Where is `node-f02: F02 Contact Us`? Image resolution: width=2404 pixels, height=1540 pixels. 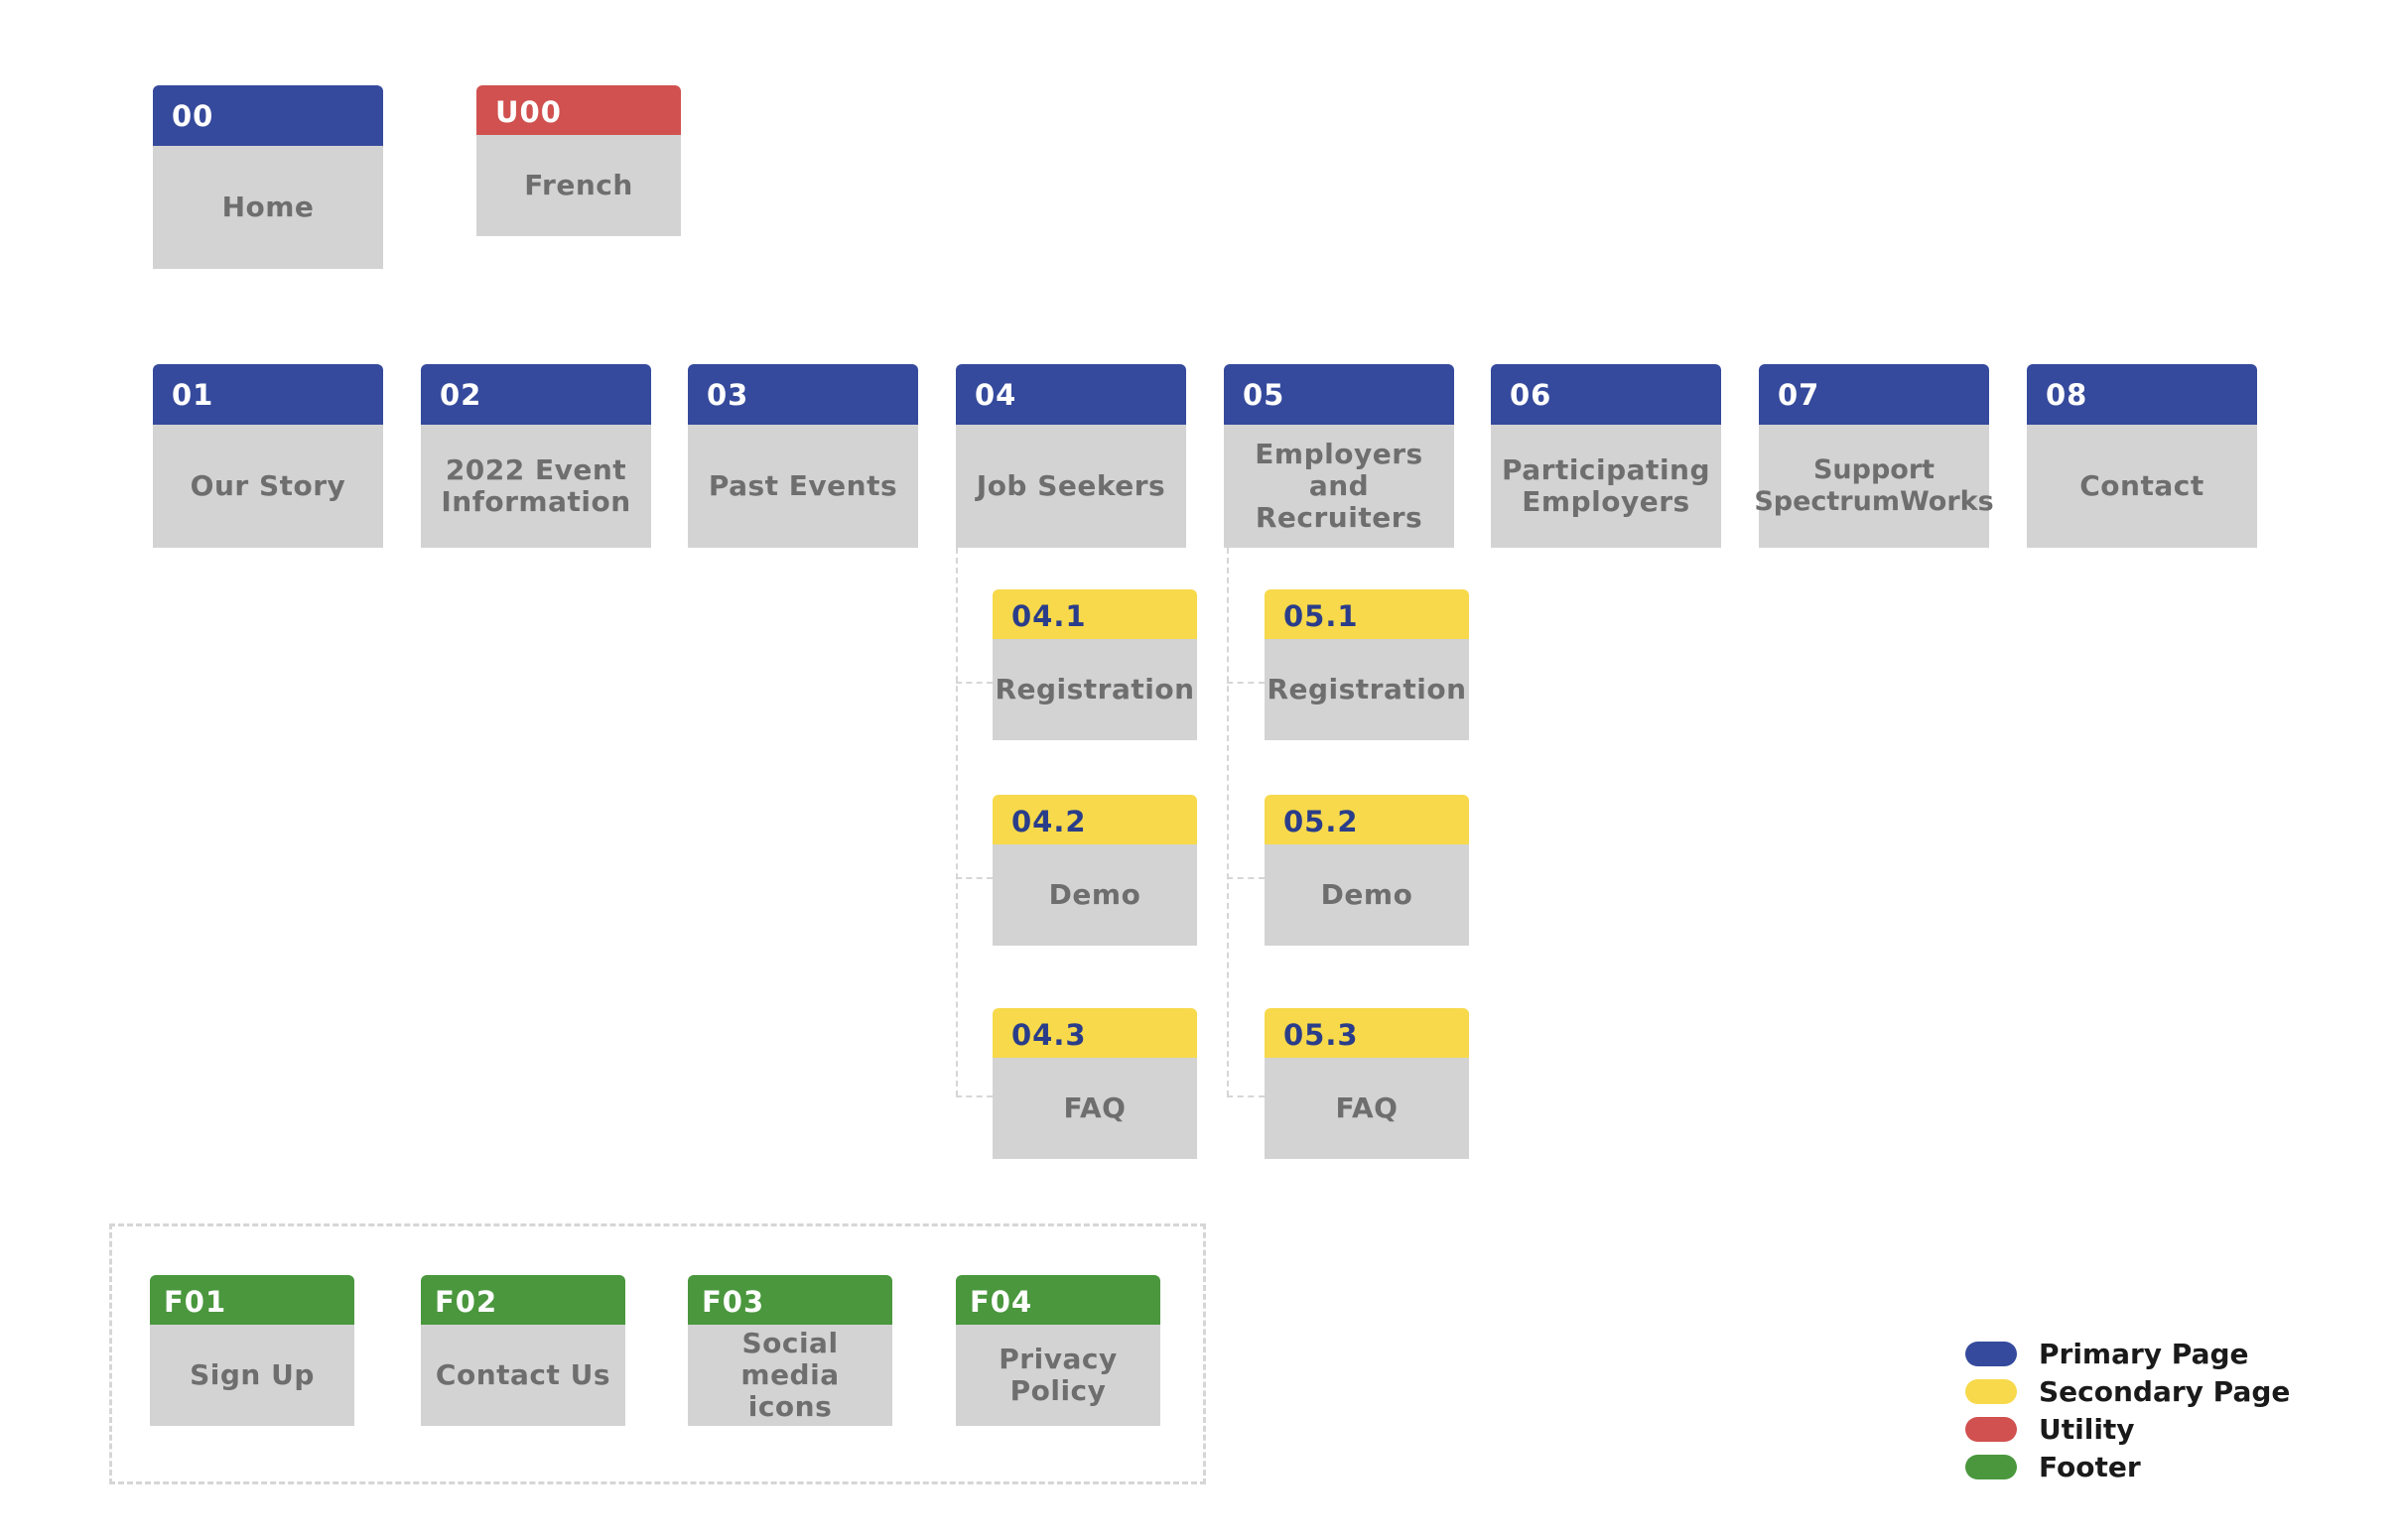
node-f02: F02 Contact Us is located at coordinates (523, 1350).